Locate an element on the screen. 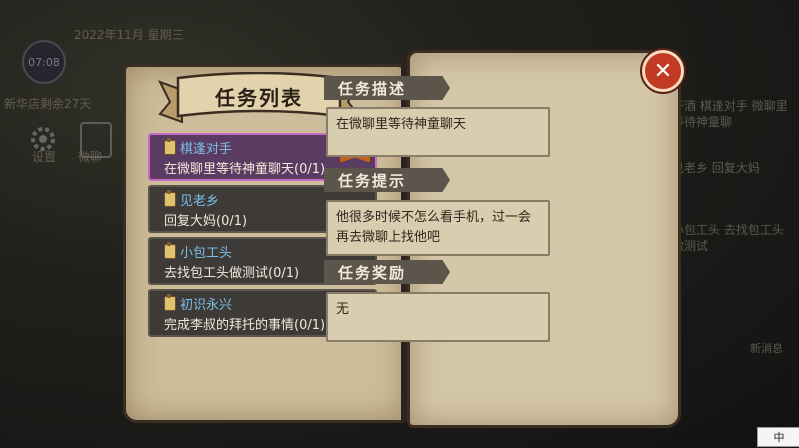 This screenshot has height=448, width=799. reward-section-title: 任务奖励 is located at coordinates (387, 272).